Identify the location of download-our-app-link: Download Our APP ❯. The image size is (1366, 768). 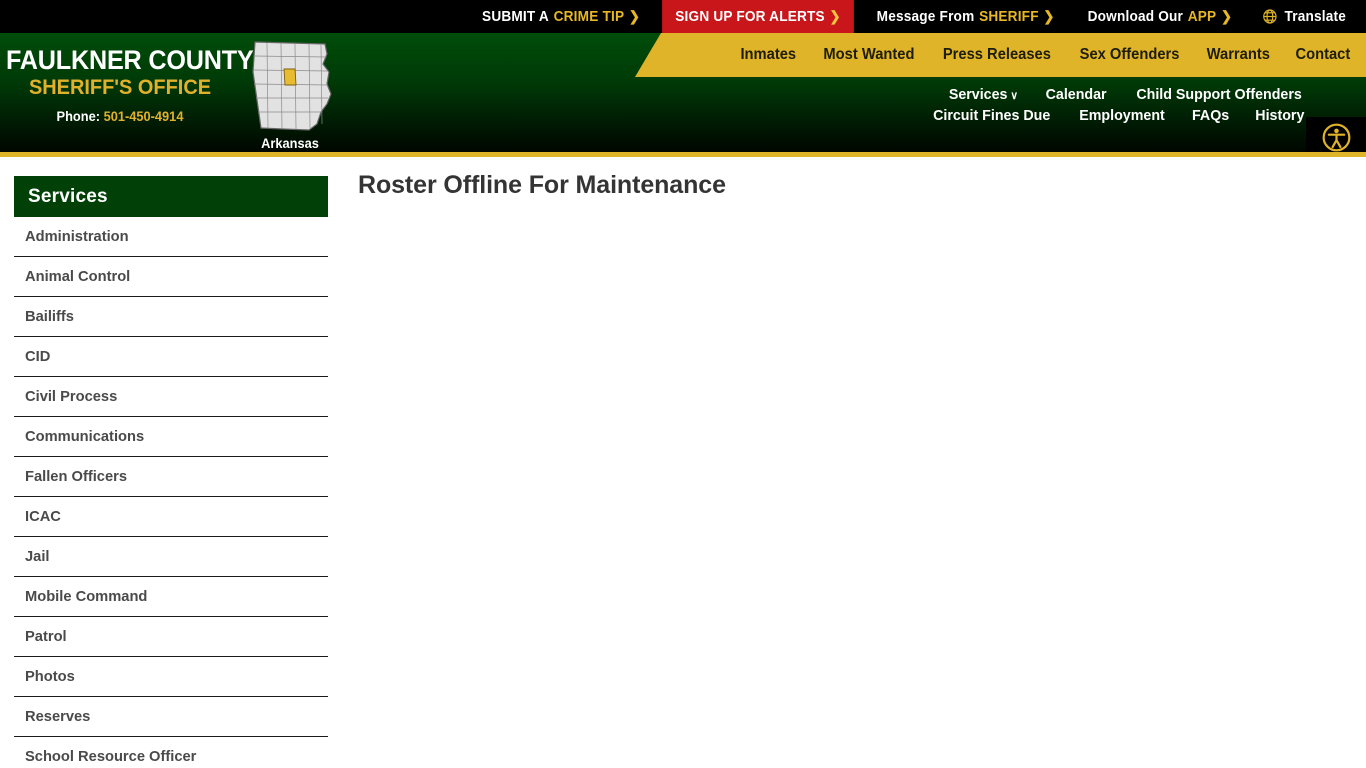
(1159, 16).